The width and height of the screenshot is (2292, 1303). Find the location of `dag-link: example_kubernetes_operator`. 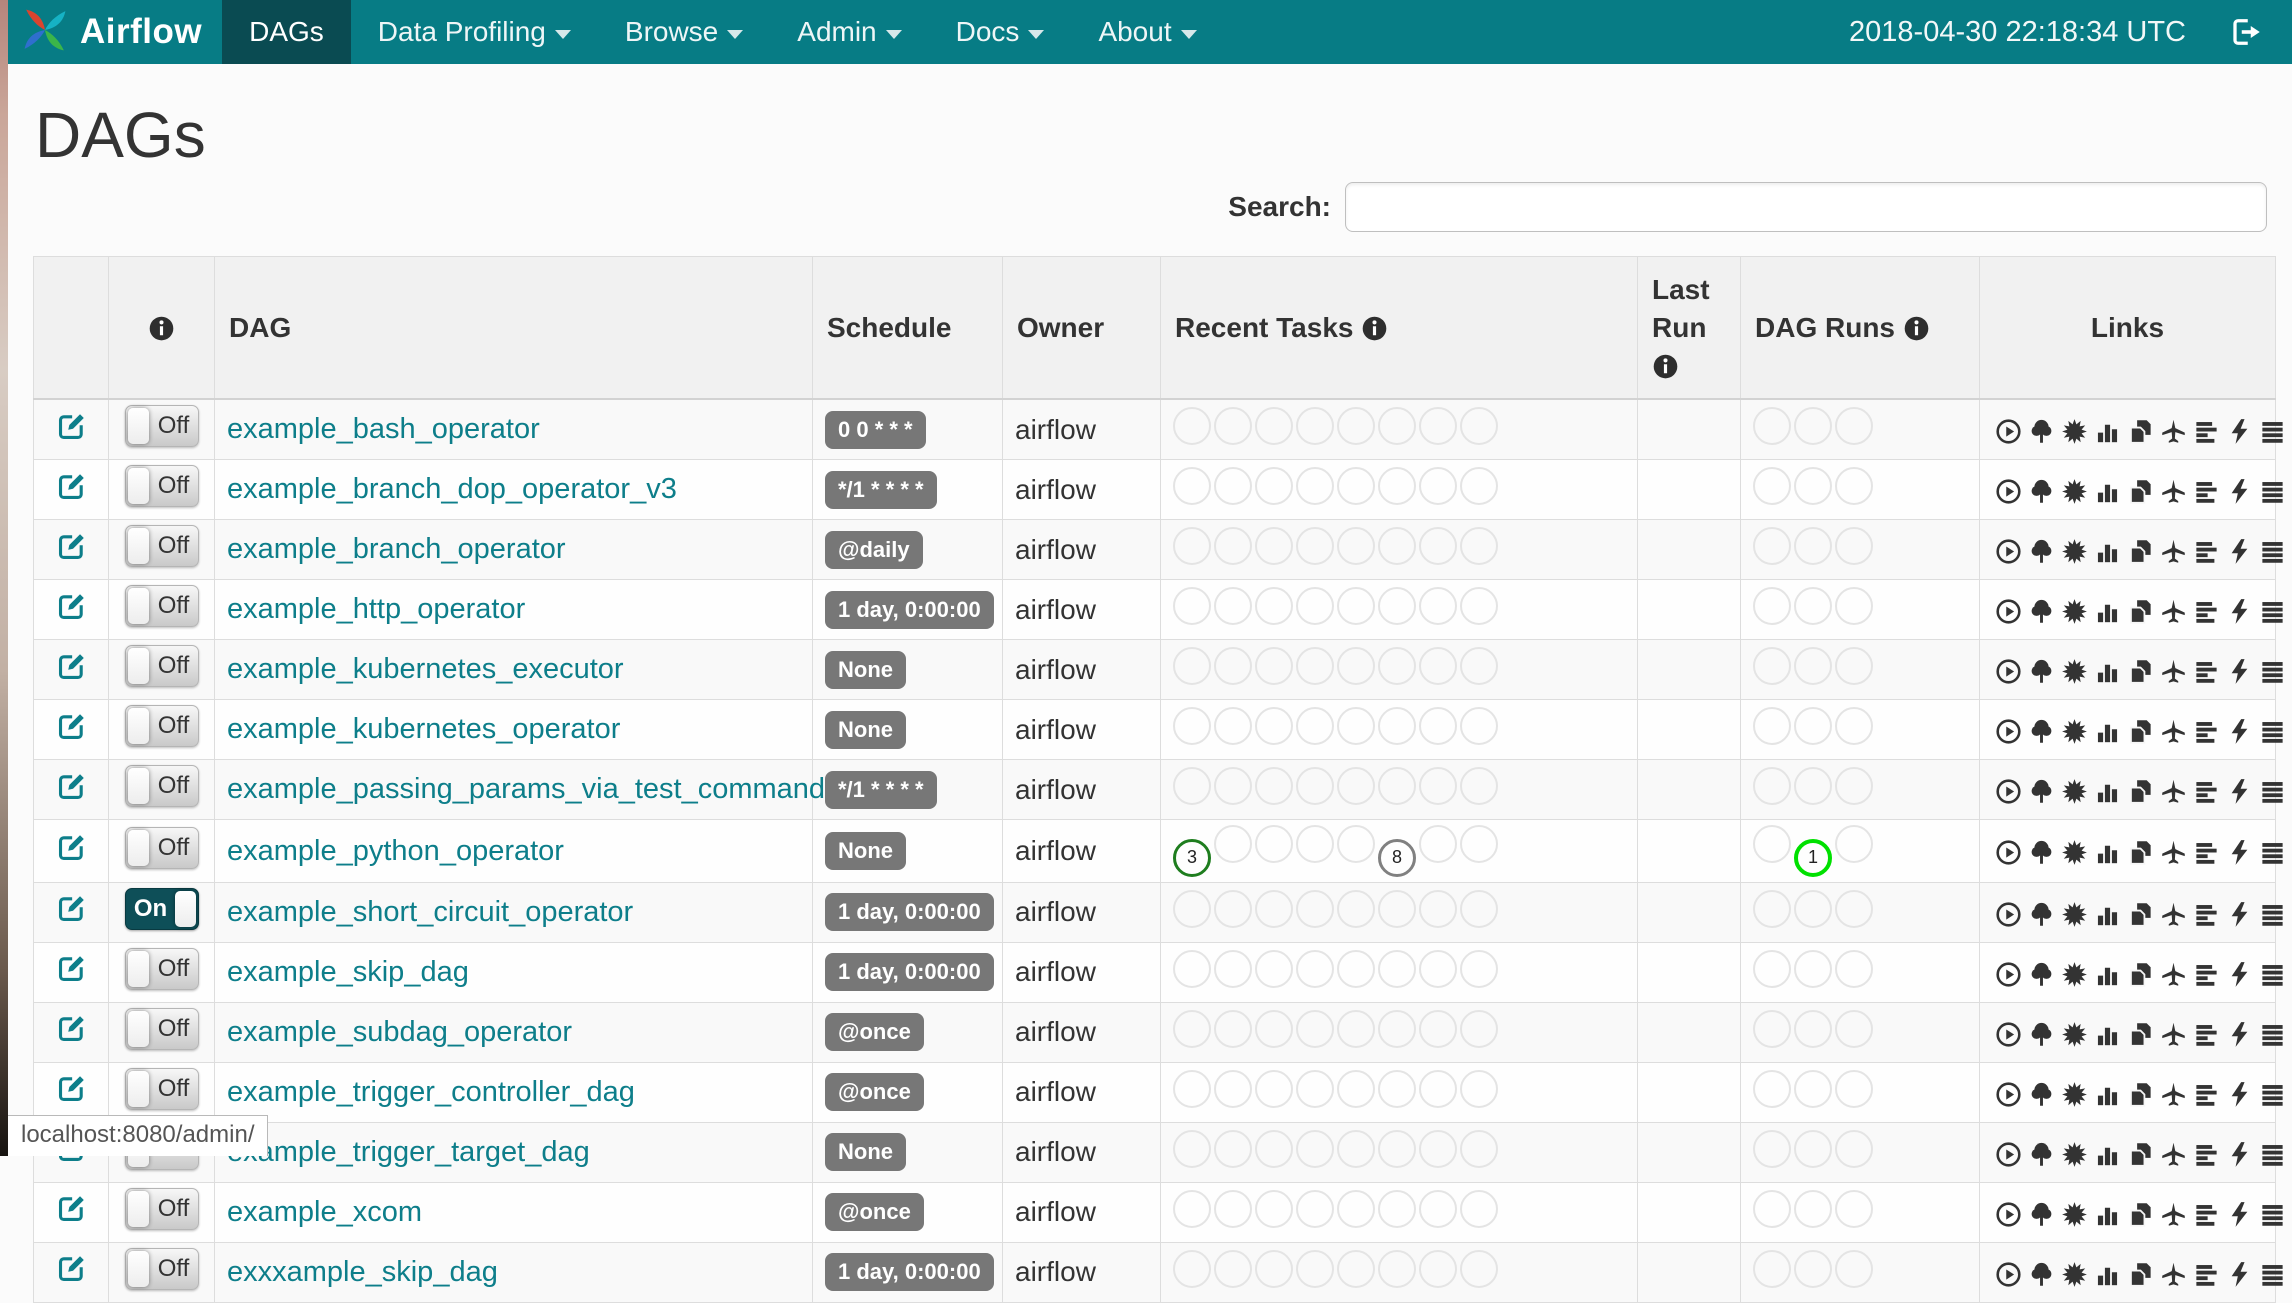

dag-link: example_kubernetes_operator is located at coordinates (423, 729).